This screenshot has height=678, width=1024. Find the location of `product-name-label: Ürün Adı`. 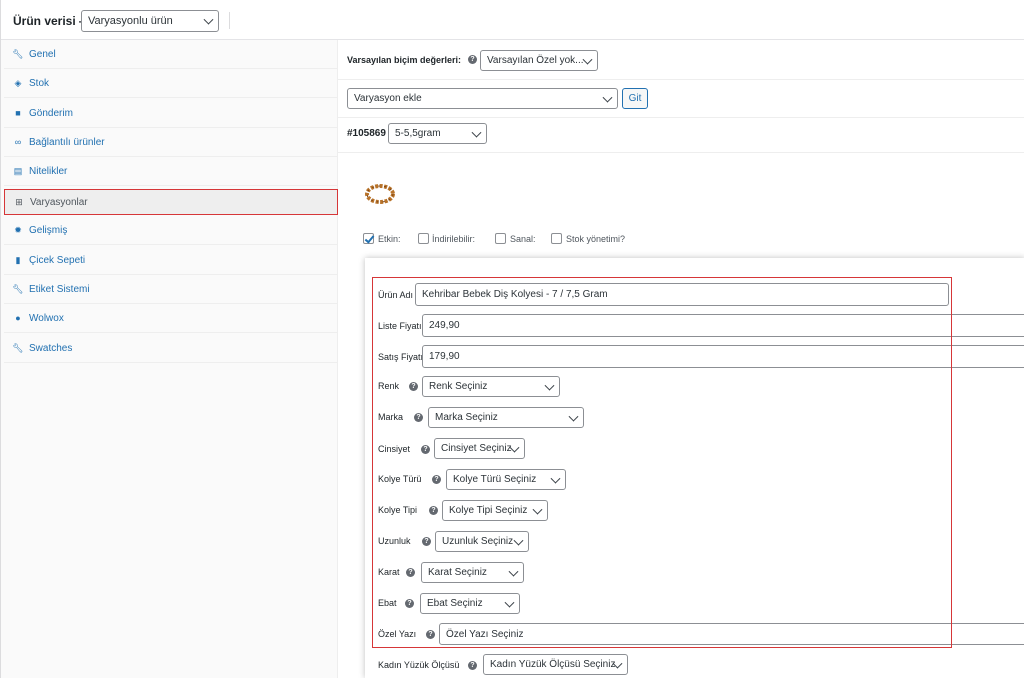

product-name-label: Ürün Adı is located at coordinates (396, 295).